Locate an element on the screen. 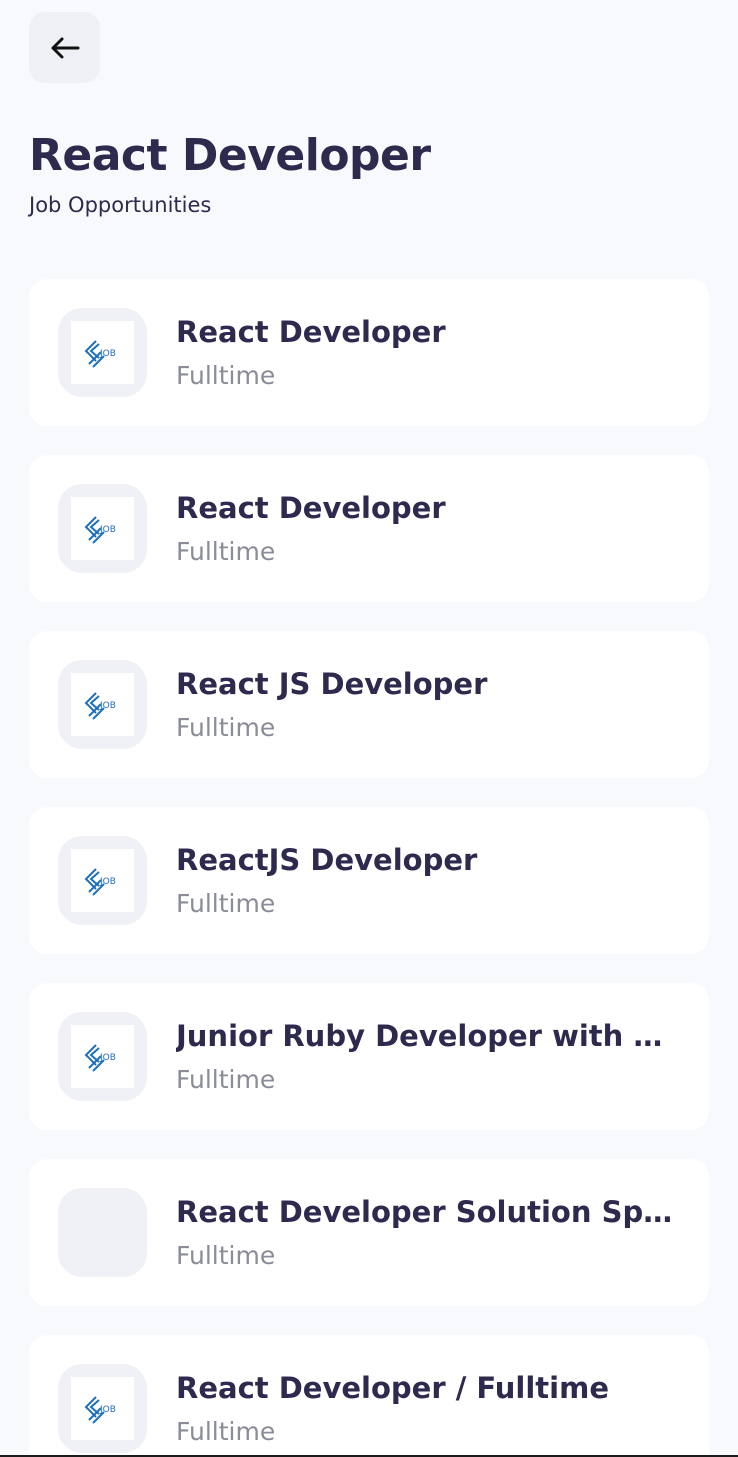  job-card: React Developer Solution Spe... Fulltime is located at coordinates (369, 1232).